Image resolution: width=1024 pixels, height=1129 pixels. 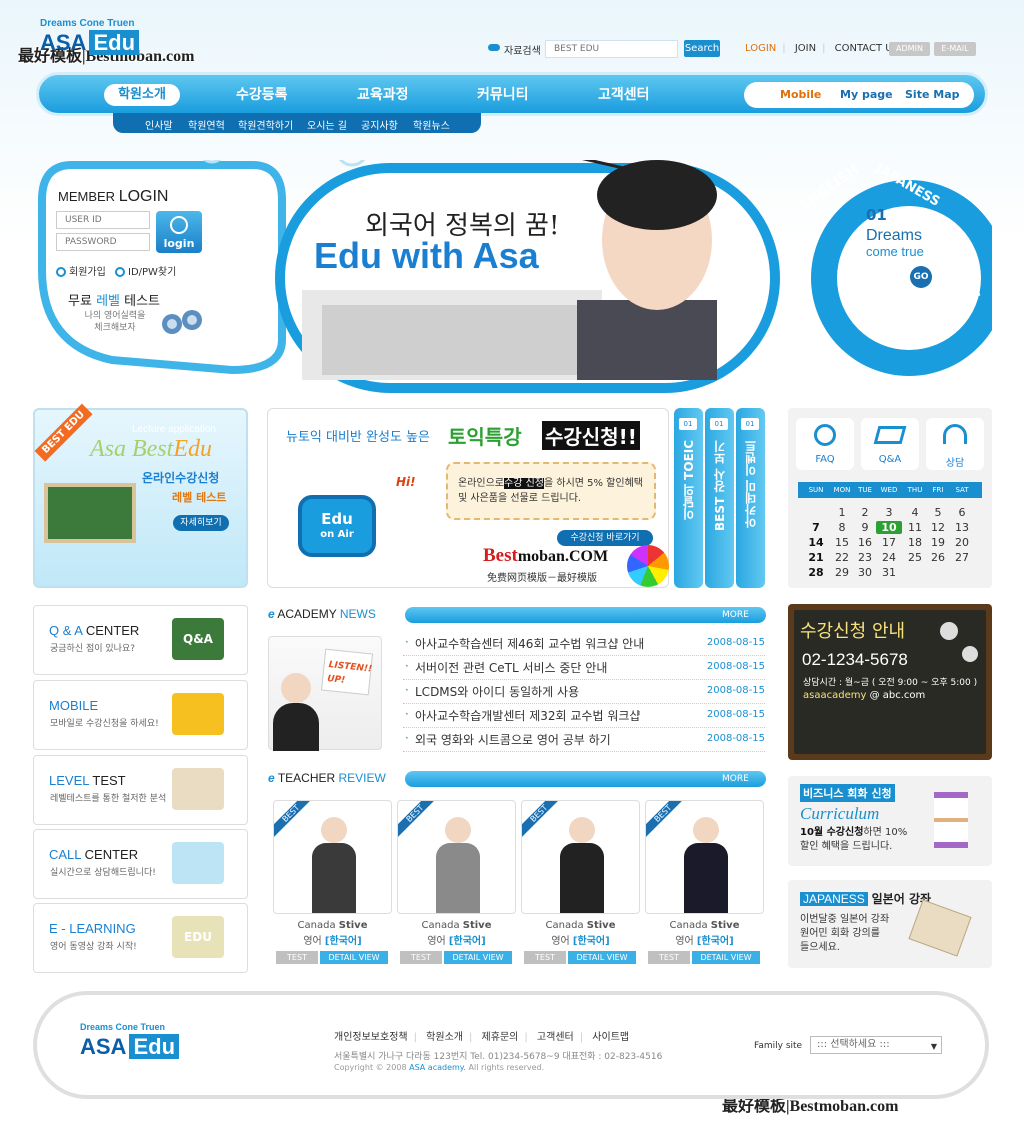 I want to click on news-item: 서버이전 관련 CeTL 서비스 중단 안내 2008-08-15, so click(x=584, y=668).